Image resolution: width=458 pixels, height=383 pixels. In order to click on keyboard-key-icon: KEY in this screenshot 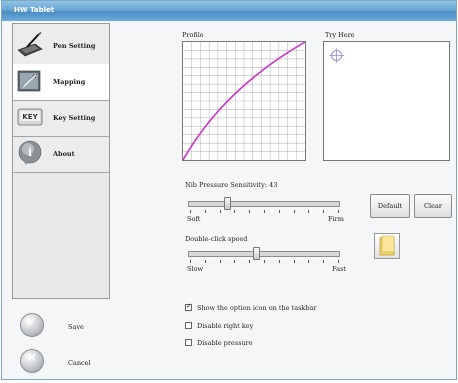, I will do `click(30, 117)`.